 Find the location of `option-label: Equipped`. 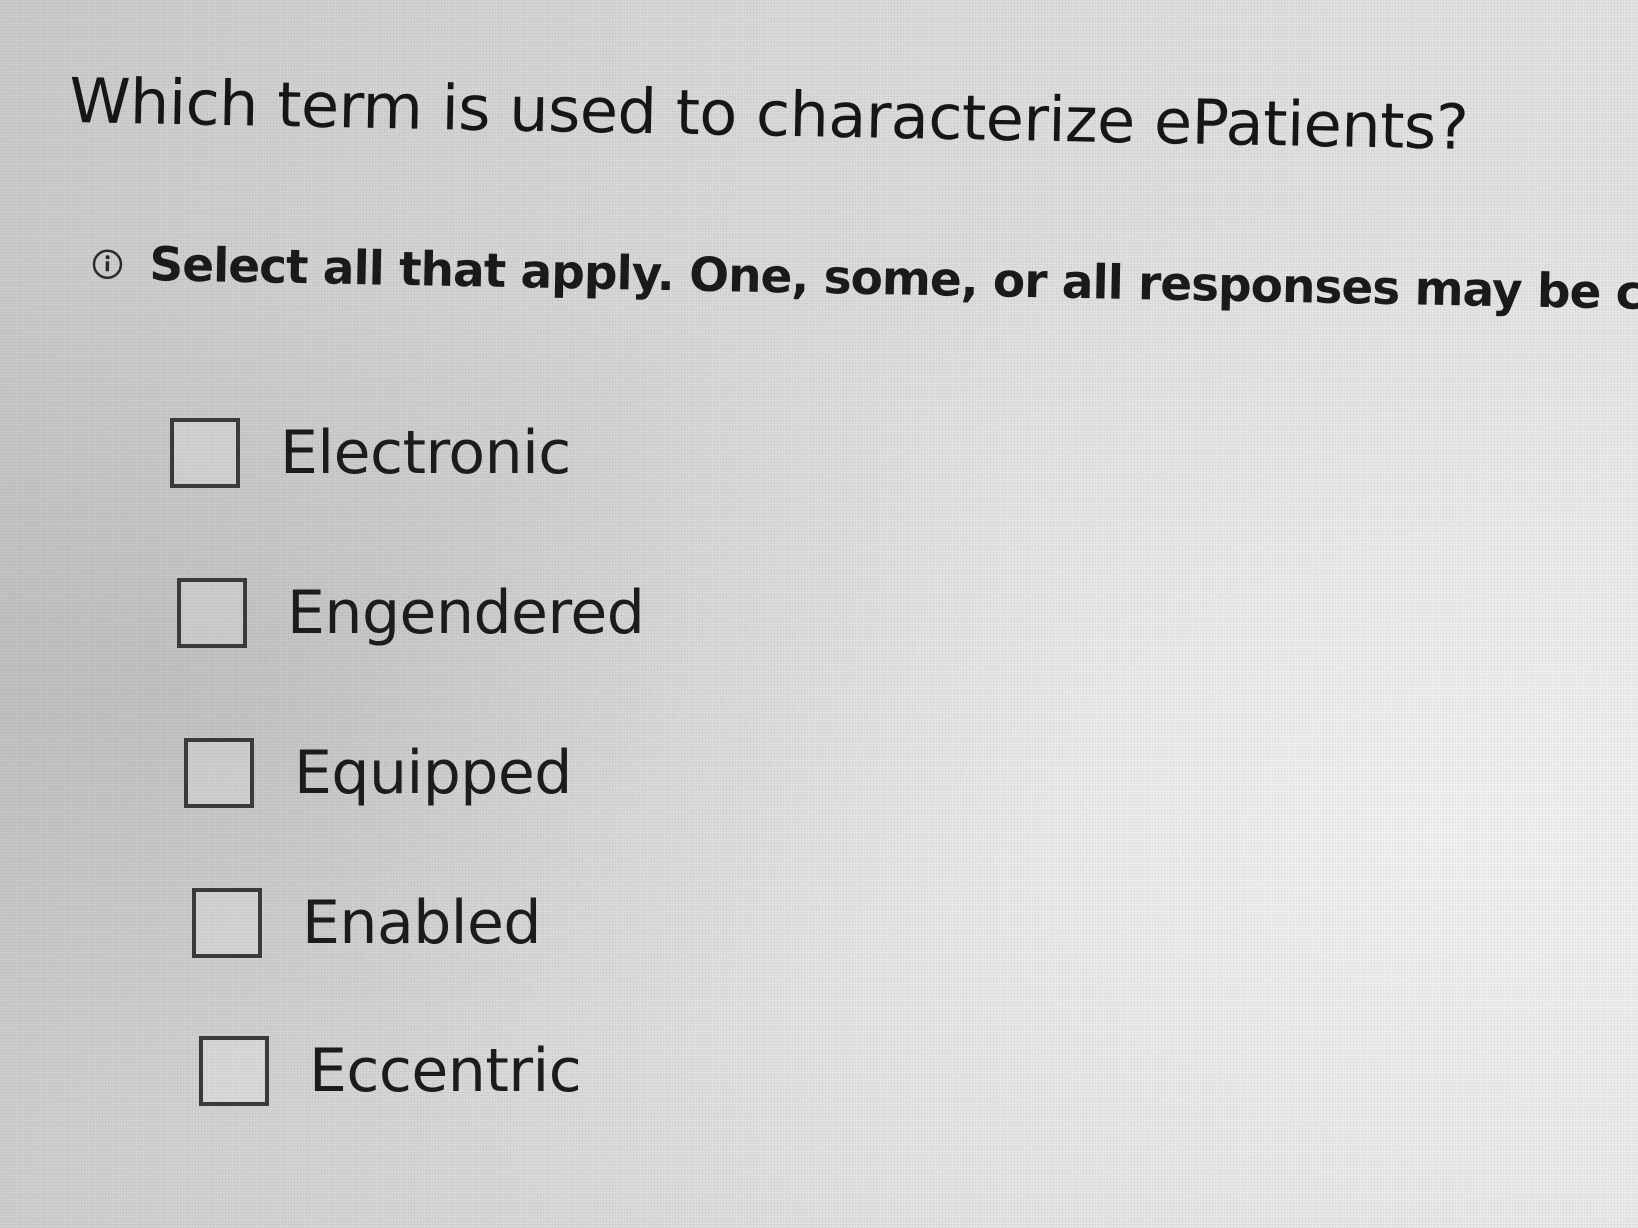

option-label: Equipped is located at coordinates (433, 773).